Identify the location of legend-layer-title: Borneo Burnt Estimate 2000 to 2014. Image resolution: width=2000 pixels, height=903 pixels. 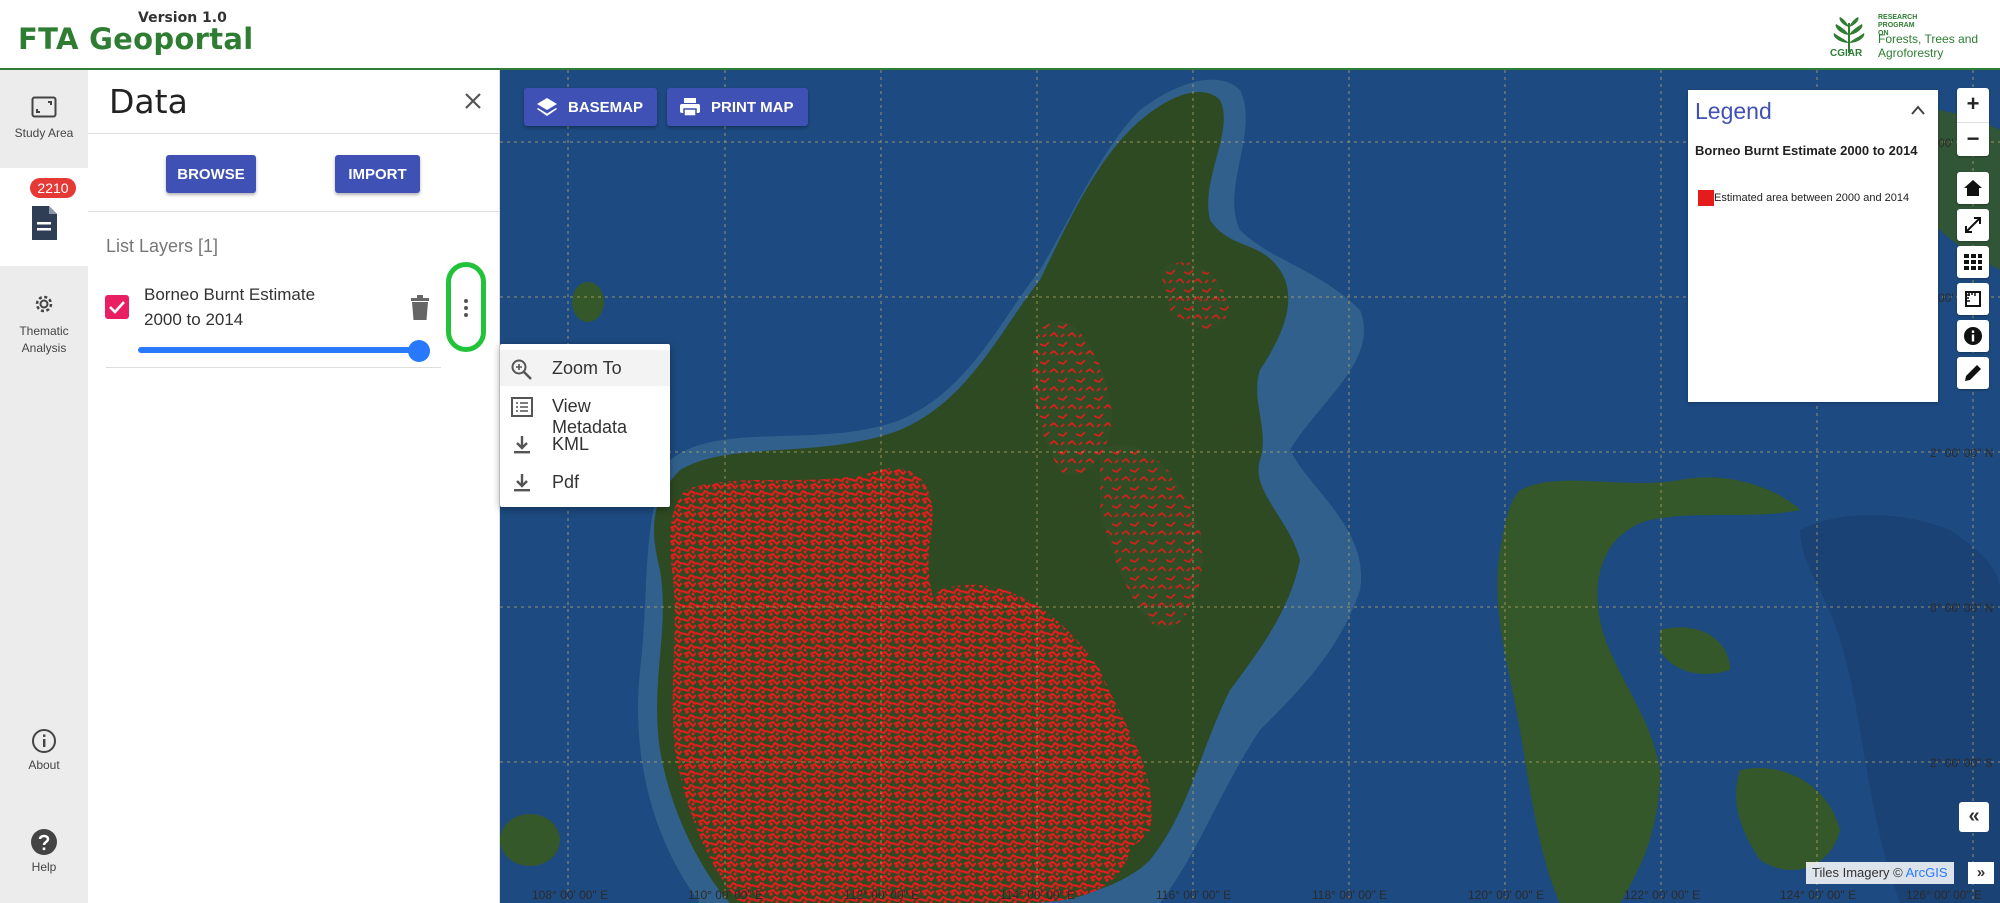
(1806, 150).